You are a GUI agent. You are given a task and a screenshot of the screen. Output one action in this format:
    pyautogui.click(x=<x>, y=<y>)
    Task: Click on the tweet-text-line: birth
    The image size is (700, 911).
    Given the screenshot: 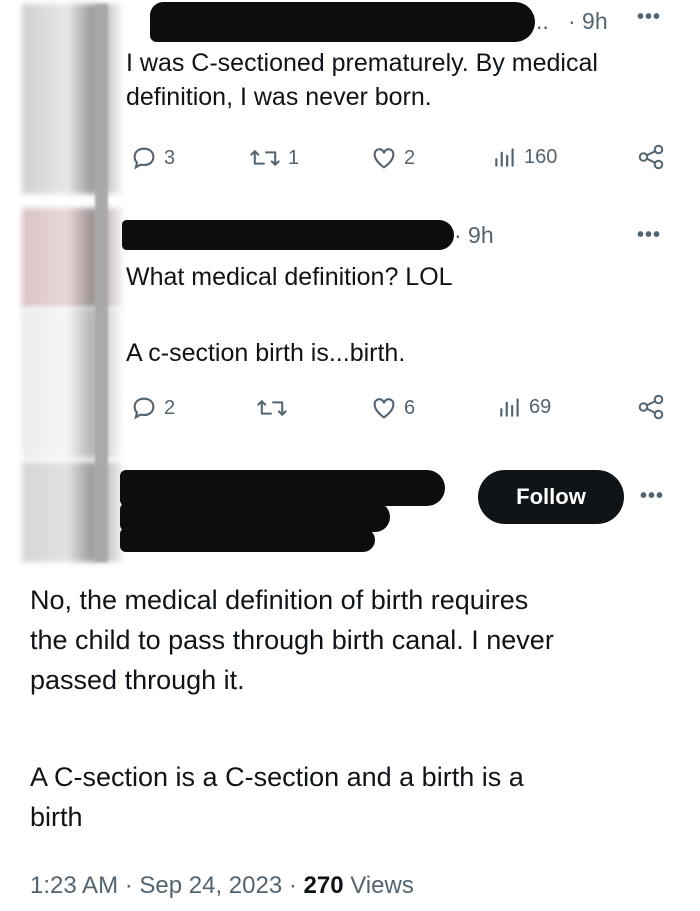 What is the action you would take?
    pyautogui.click(x=56, y=817)
    